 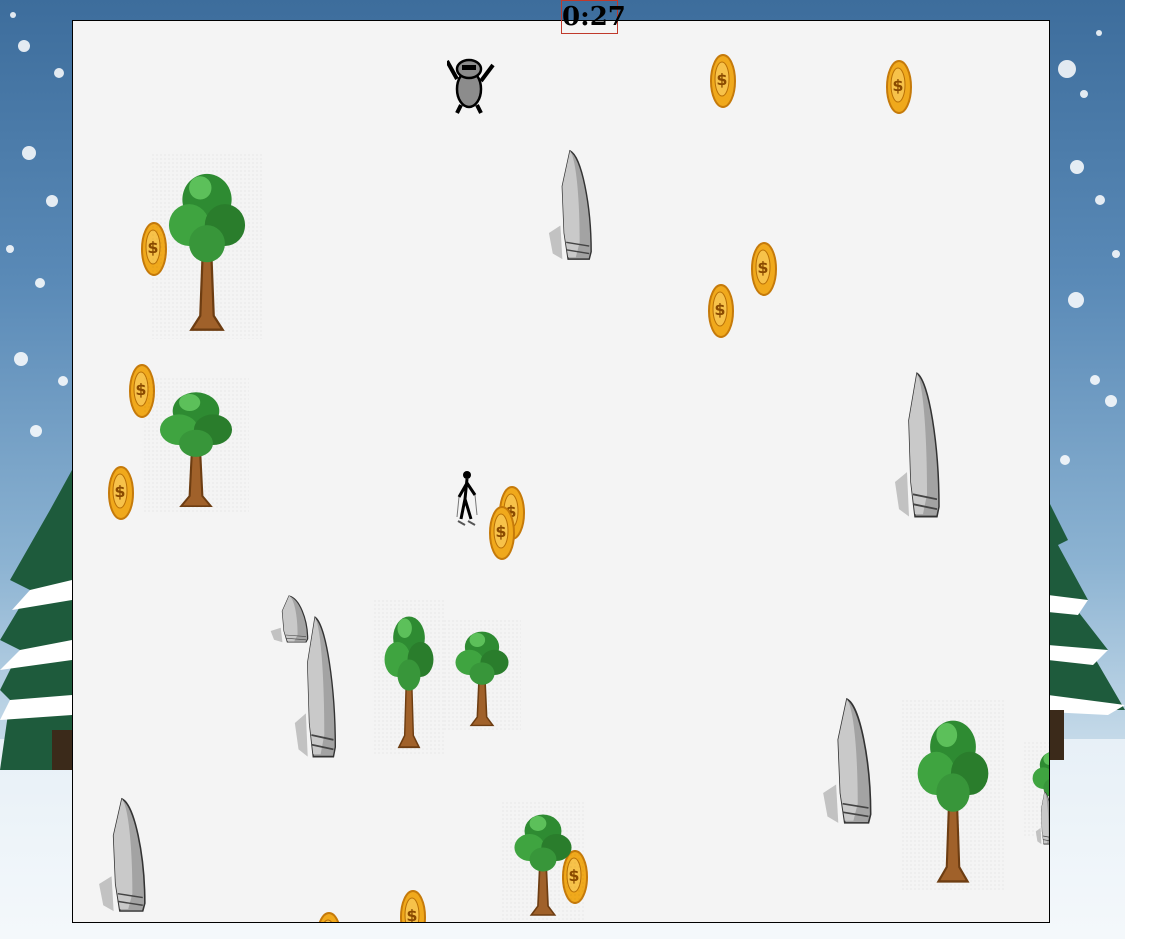 What do you see at coordinates (593, 17) in the screenshot?
I see `game-timer: 0:27` at bounding box center [593, 17].